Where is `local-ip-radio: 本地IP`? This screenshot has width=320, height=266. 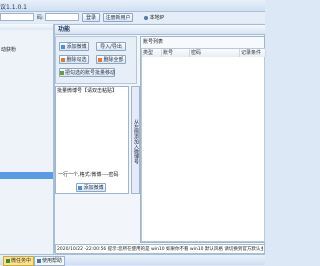 local-ip-radio: 本地IP is located at coordinates (154, 17).